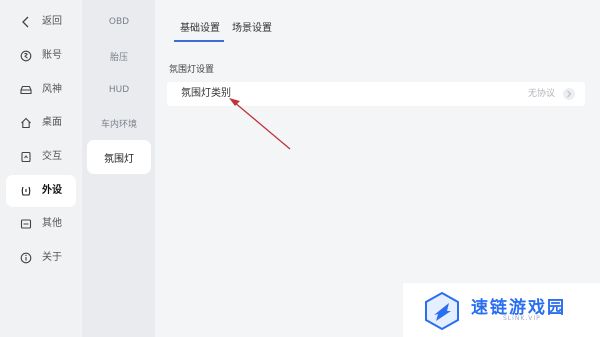 The height and width of the screenshot is (337, 600). Describe the element at coordinates (119, 22) in the screenshot. I see `subnav-item-obd: OBD` at that location.